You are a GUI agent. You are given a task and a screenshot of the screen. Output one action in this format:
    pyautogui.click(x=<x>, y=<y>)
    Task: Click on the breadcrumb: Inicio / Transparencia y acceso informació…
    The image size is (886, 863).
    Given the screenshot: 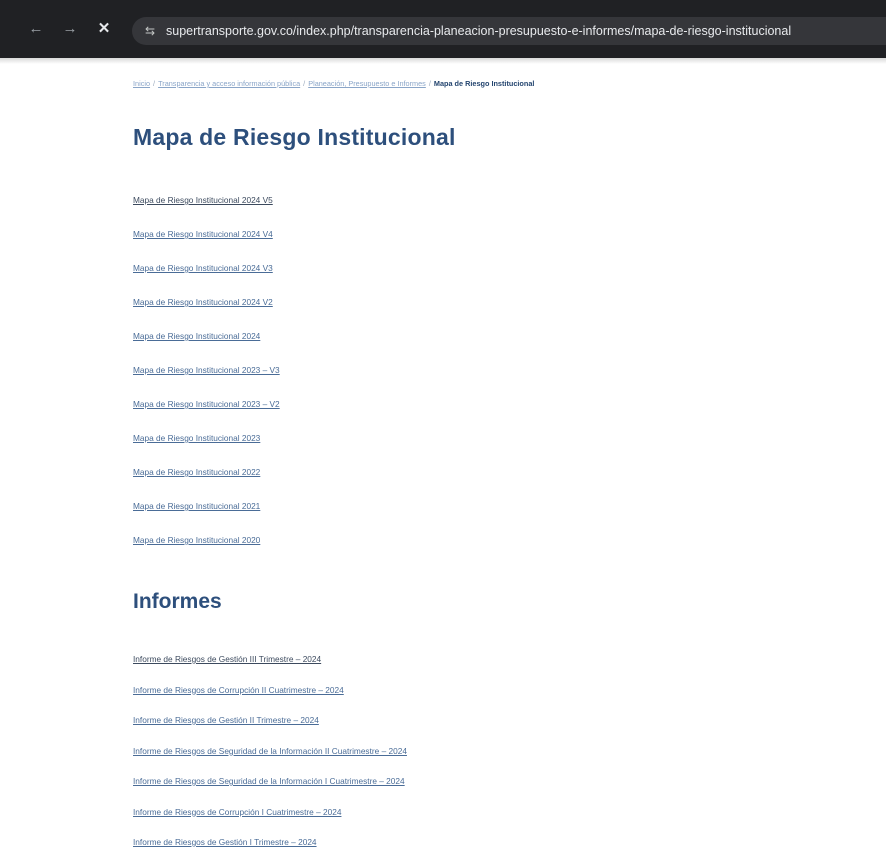 What is the action you would take?
    pyautogui.click(x=503, y=83)
    